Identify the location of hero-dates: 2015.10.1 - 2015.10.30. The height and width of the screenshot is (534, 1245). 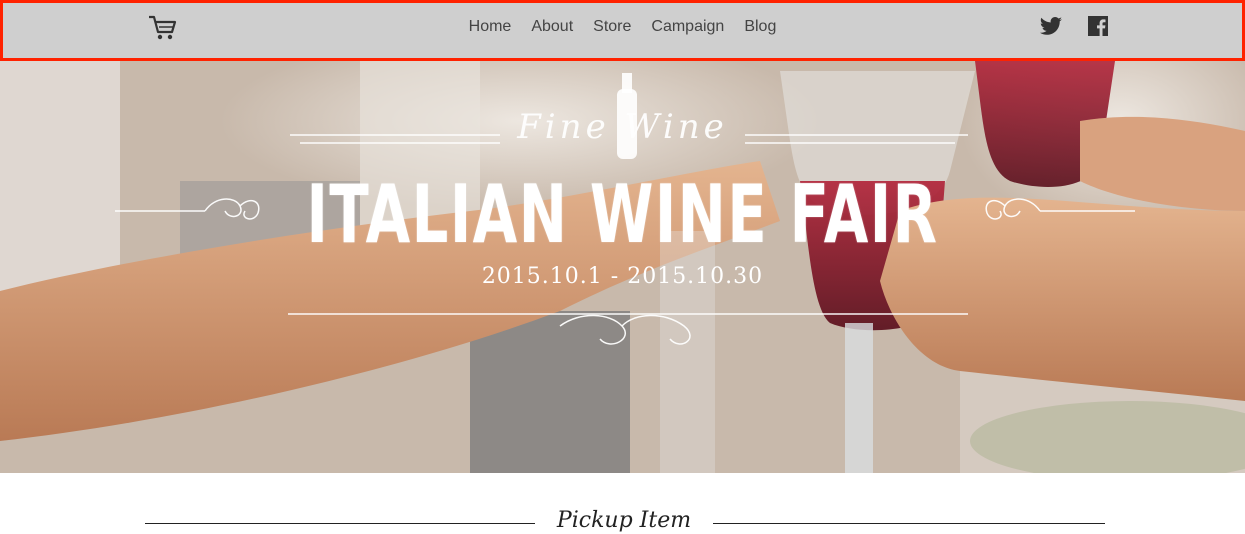
(622, 276).